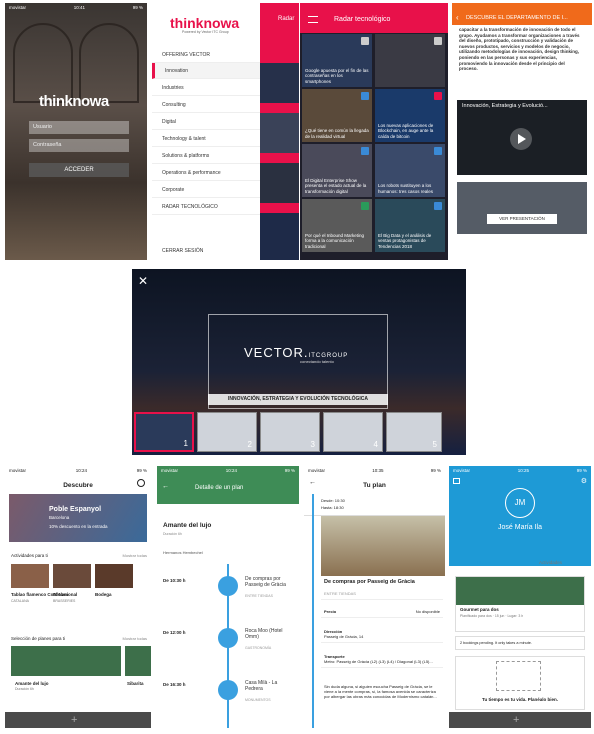 The image size is (594, 734). Describe the element at coordinates (141, 483) in the screenshot. I see `search-icon` at that location.